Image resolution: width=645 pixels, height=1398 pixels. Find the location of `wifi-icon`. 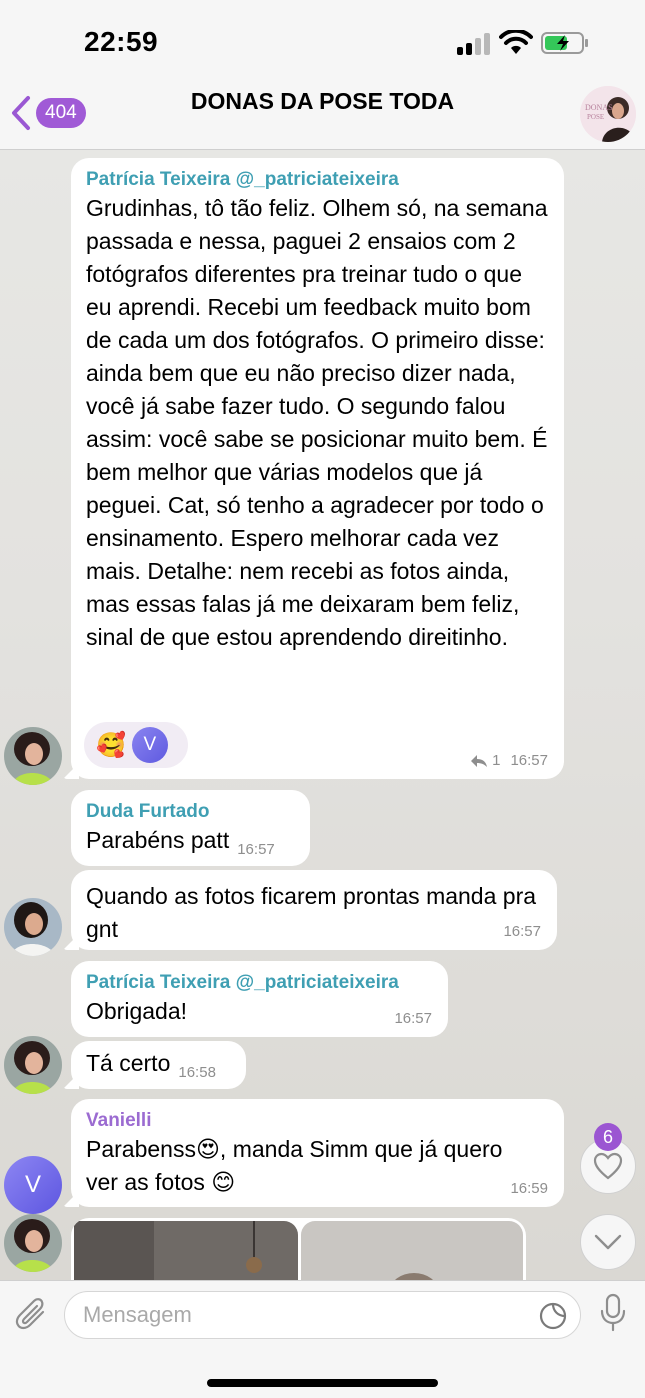

wifi-icon is located at coordinates (516, 42).